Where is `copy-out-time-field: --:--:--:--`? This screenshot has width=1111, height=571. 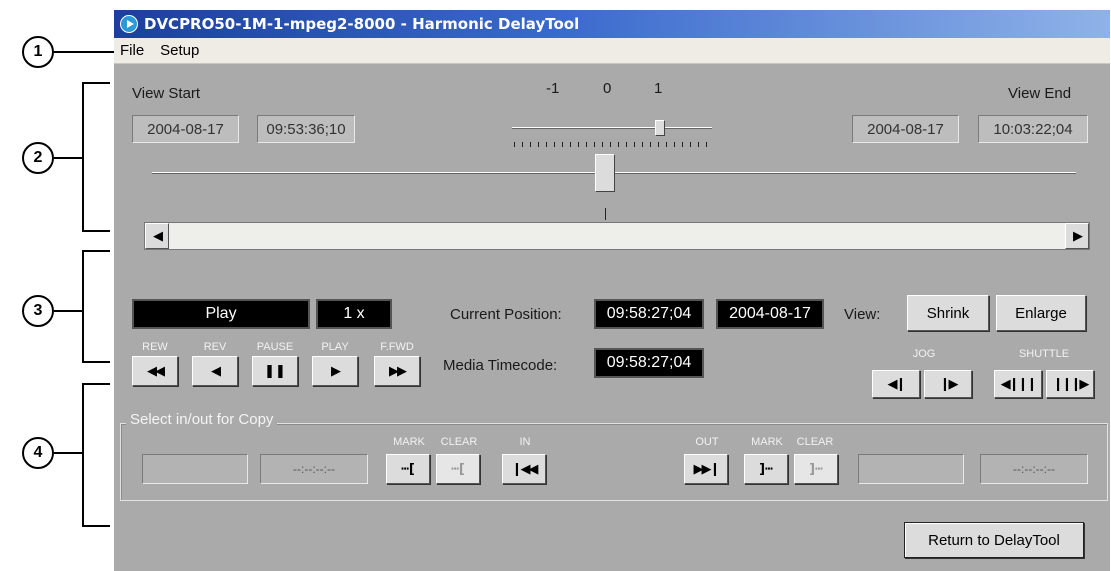
copy-out-time-field: --:--:--:-- is located at coordinates (1034, 469).